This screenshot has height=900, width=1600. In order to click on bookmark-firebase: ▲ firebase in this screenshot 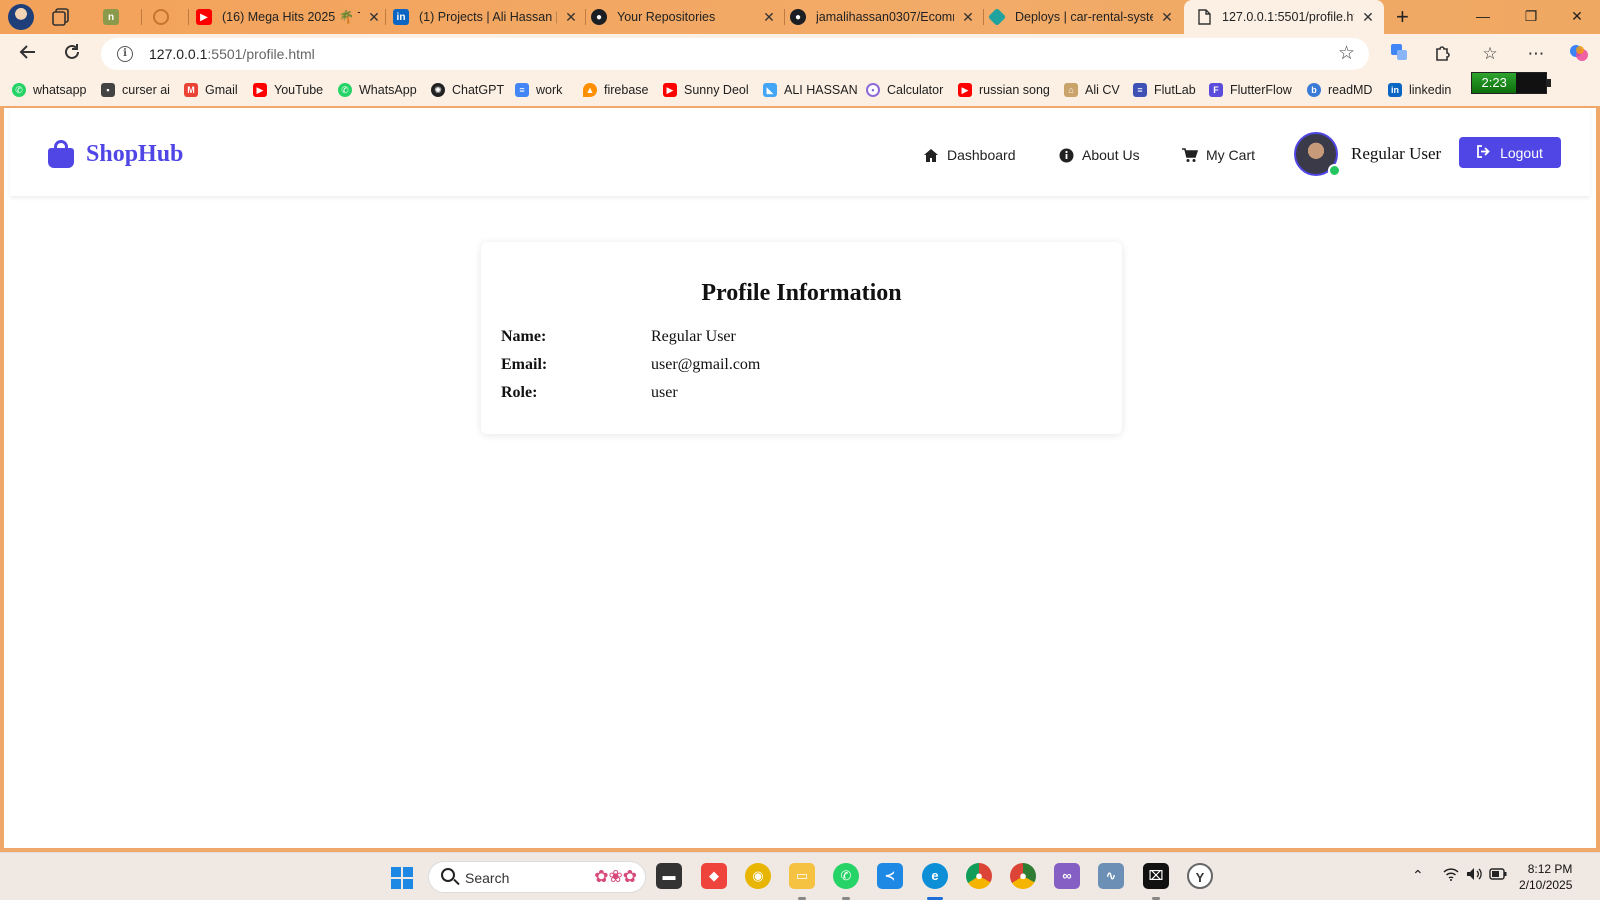, I will do `click(615, 90)`.